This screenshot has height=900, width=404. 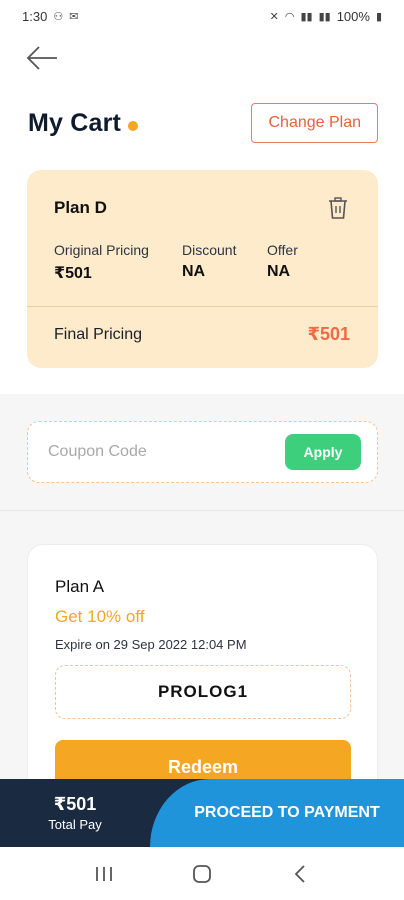 I want to click on home-button, so click(x=202, y=874).